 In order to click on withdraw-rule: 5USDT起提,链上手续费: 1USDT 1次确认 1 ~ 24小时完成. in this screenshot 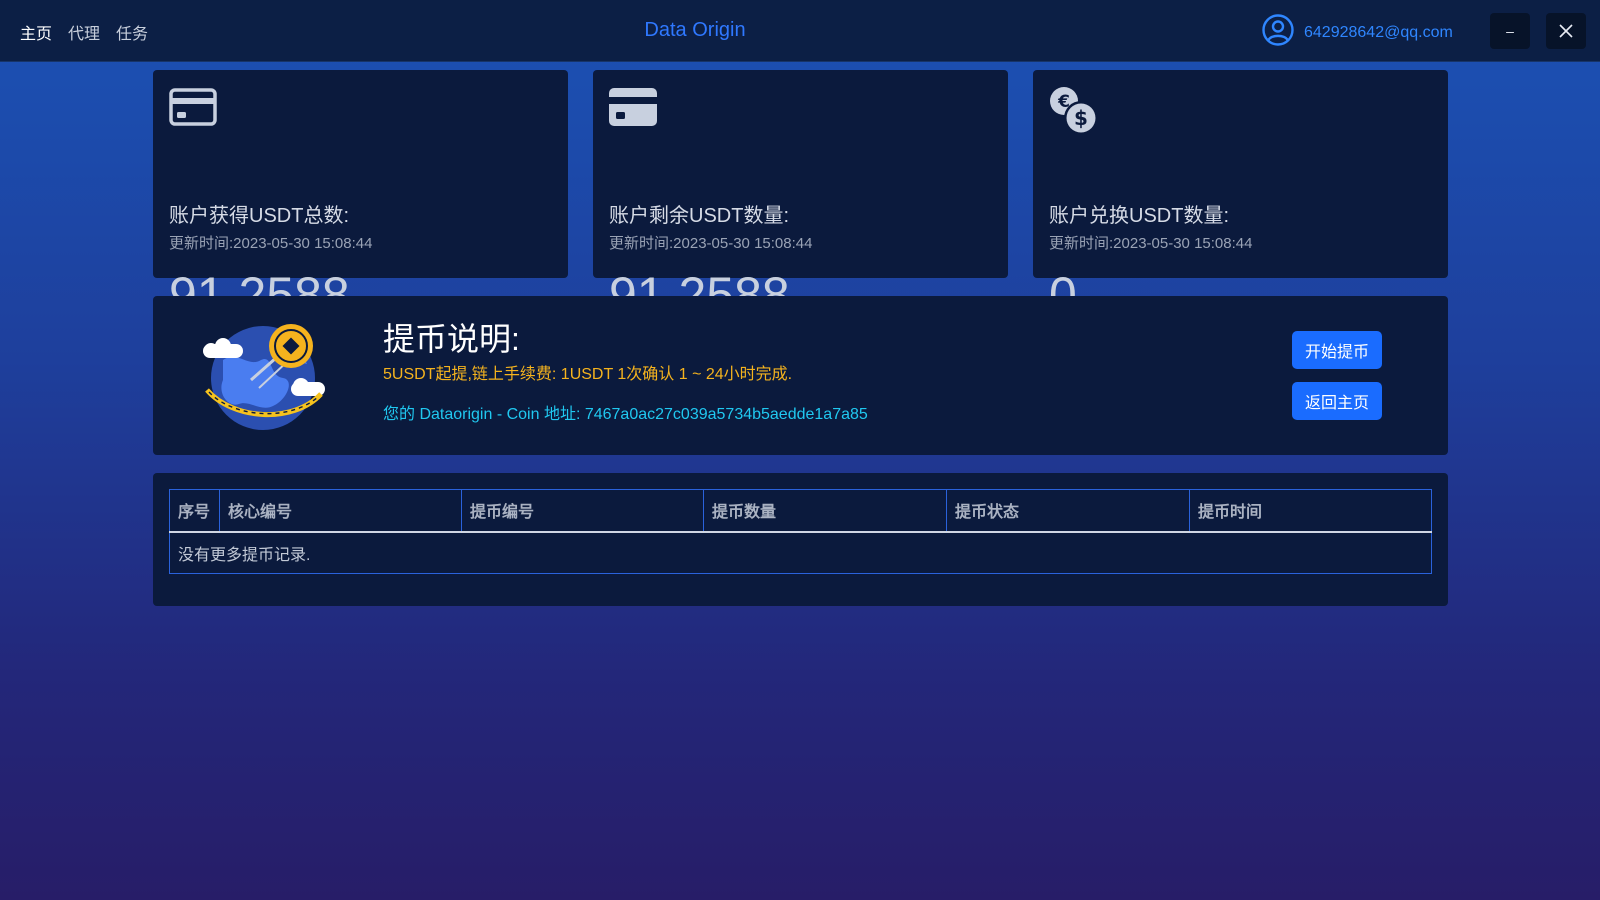, I will do `click(588, 374)`.